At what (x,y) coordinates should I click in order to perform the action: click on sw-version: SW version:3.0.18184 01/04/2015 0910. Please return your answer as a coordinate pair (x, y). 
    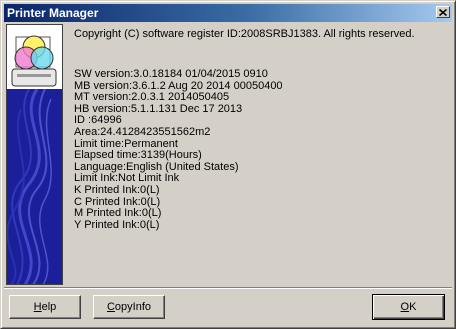
    Looking at the image, I should click on (171, 74).